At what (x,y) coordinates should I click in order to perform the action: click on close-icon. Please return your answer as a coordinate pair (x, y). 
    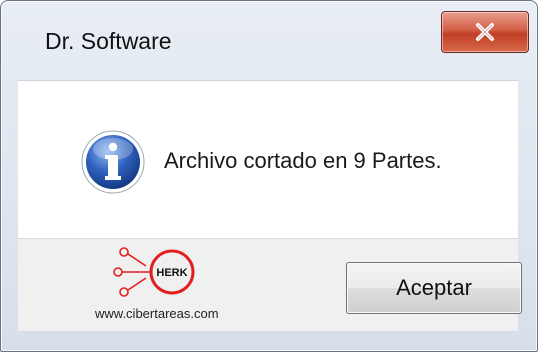
    Looking at the image, I should click on (485, 32).